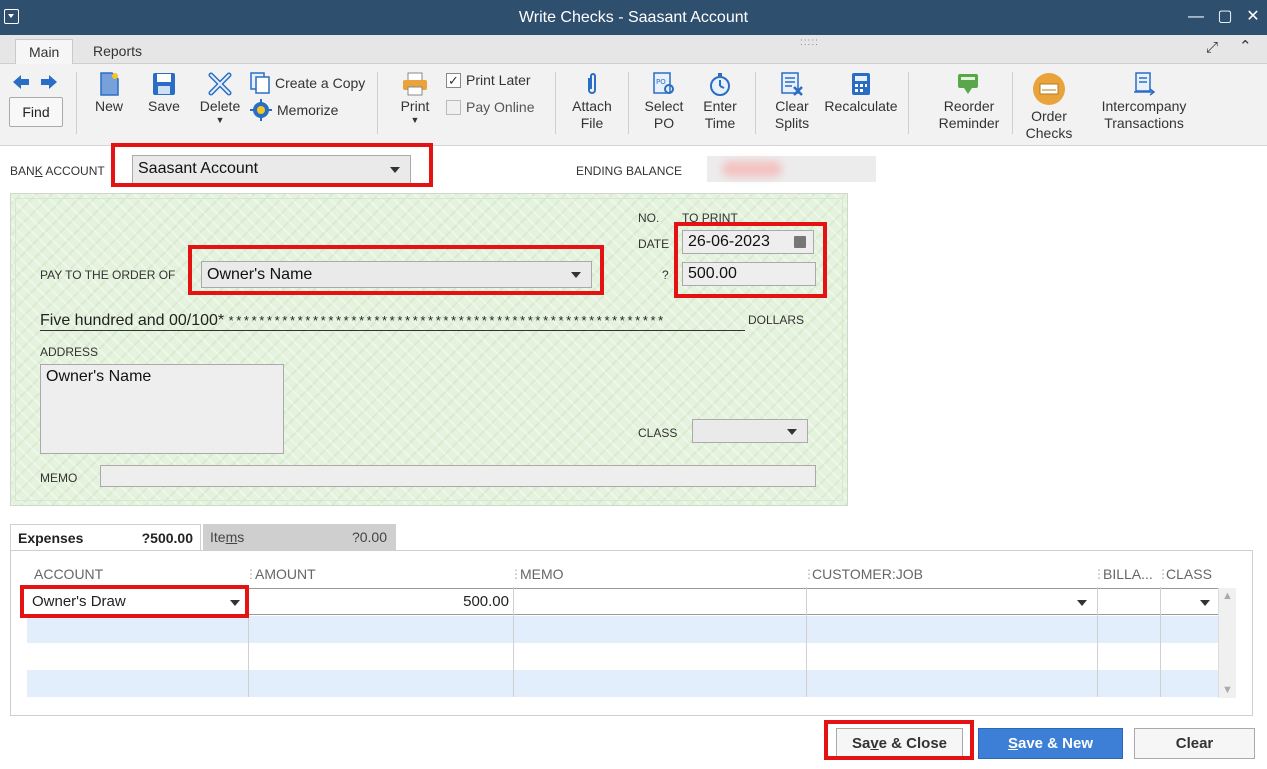 The height and width of the screenshot is (769, 1267). Describe the element at coordinates (720, 84) in the screenshot. I see `stopwatch-icon` at that location.